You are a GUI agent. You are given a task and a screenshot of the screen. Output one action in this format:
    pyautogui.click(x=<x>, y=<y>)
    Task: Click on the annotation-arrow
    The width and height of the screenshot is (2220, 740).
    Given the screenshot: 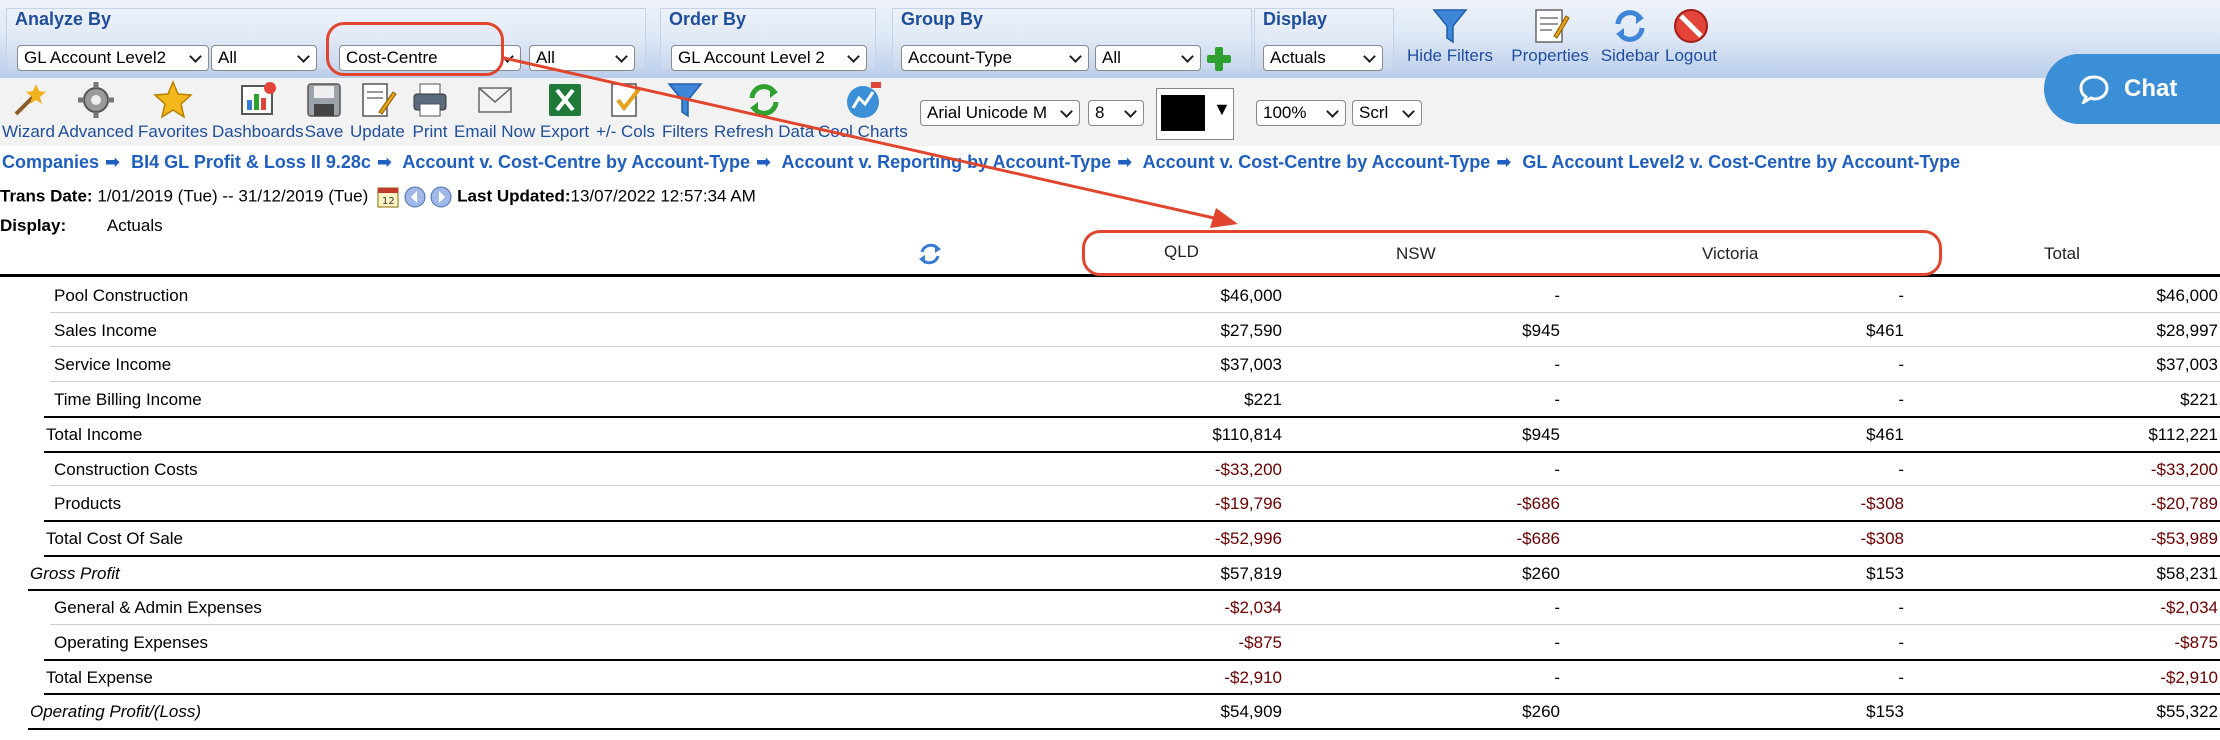 What is the action you would take?
    pyautogui.click(x=870, y=142)
    